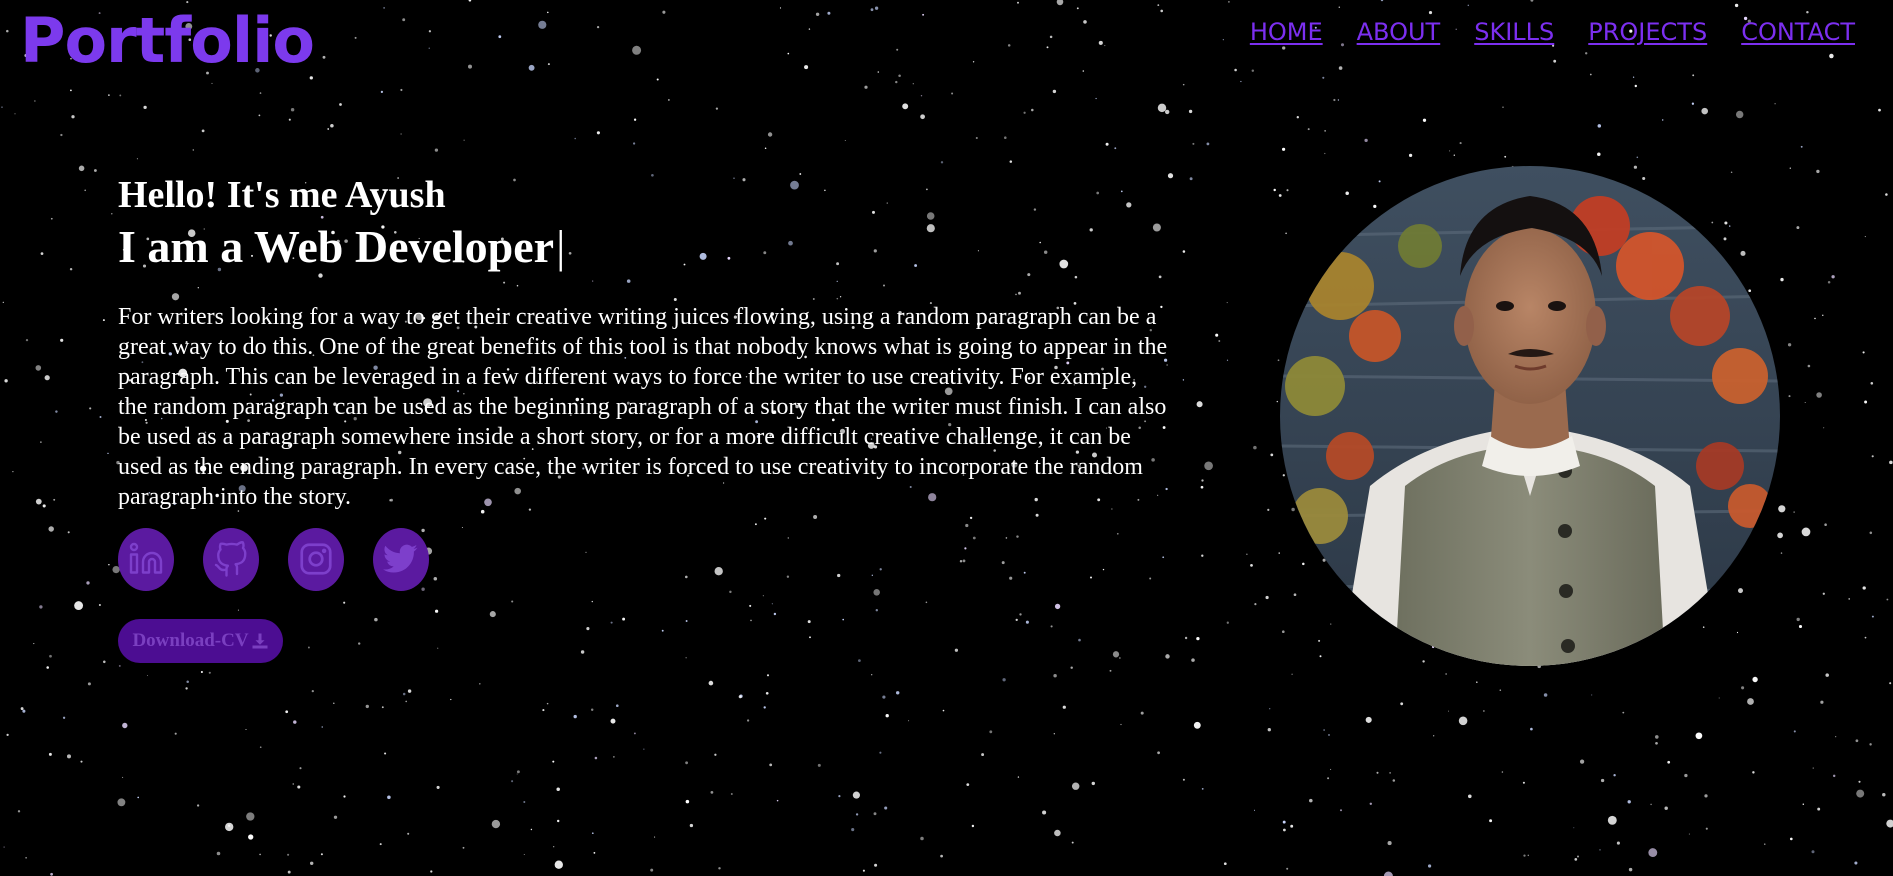 The image size is (1893, 876). What do you see at coordinates (146, 559) in the screenshot?
I see `linkedin-link` at bounding box center [146, 559].